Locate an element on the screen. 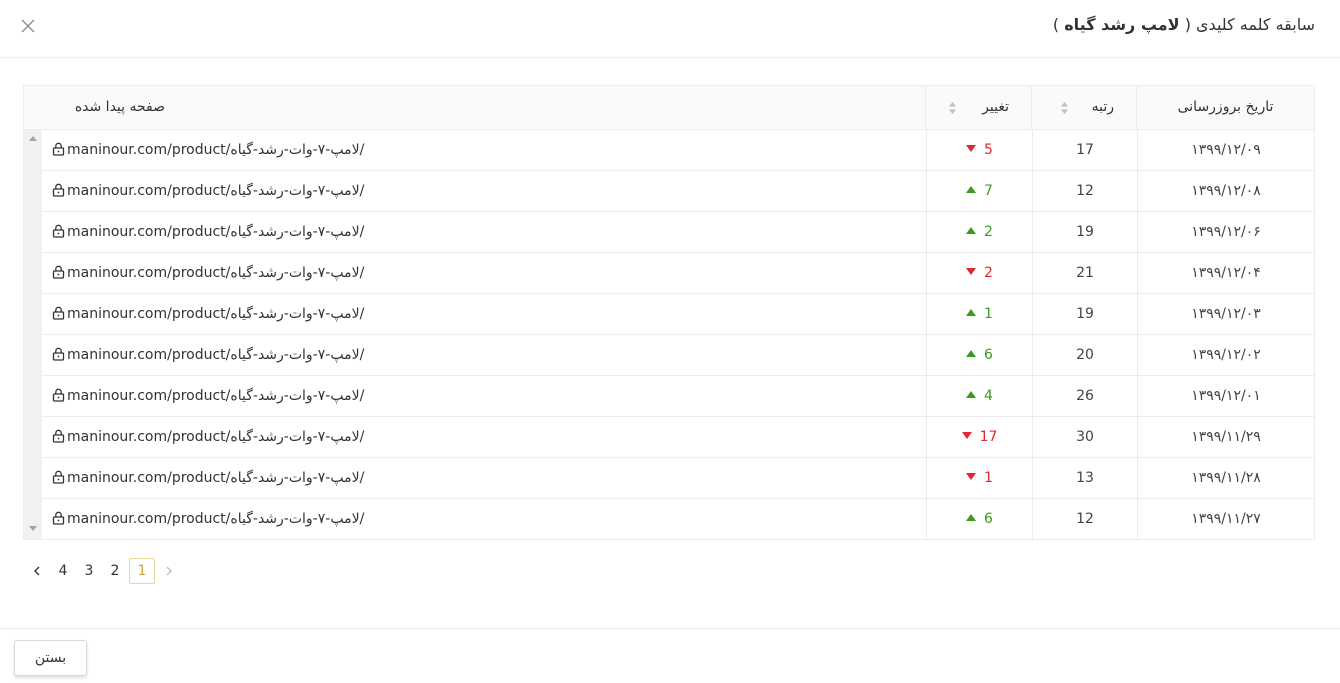 The image size is (1340, 683). change-value: 6 is located at coordinates (988, 519).